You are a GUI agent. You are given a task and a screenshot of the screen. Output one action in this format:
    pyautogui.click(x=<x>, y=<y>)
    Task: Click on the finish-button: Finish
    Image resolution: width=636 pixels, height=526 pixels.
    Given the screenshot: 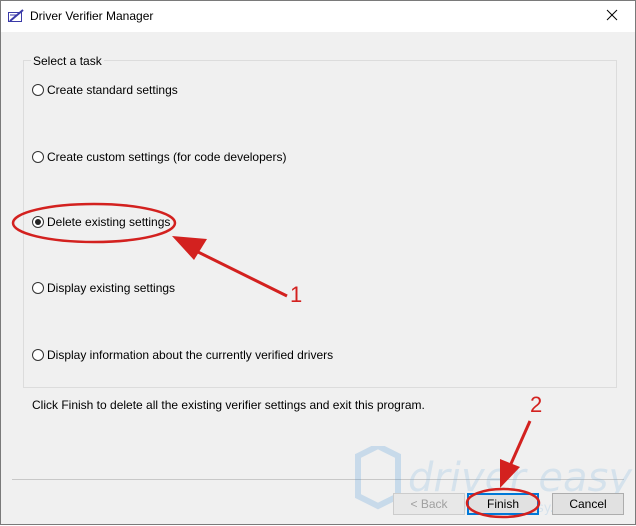 What is the action you would take?
    pyautogui.click(x=503, y=504)
    